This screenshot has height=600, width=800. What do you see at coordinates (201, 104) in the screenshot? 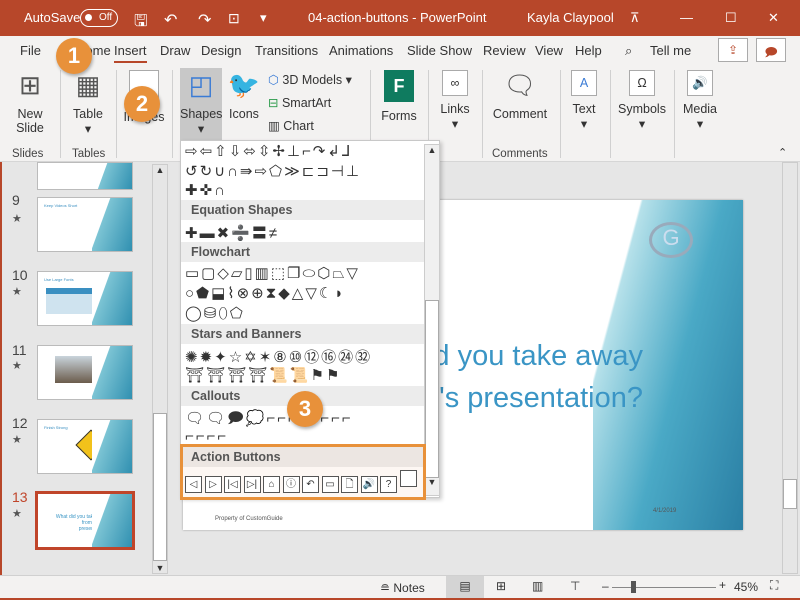
I see `shapes-button: ◰ Shapes ▾` at bounding box center [201, 104].